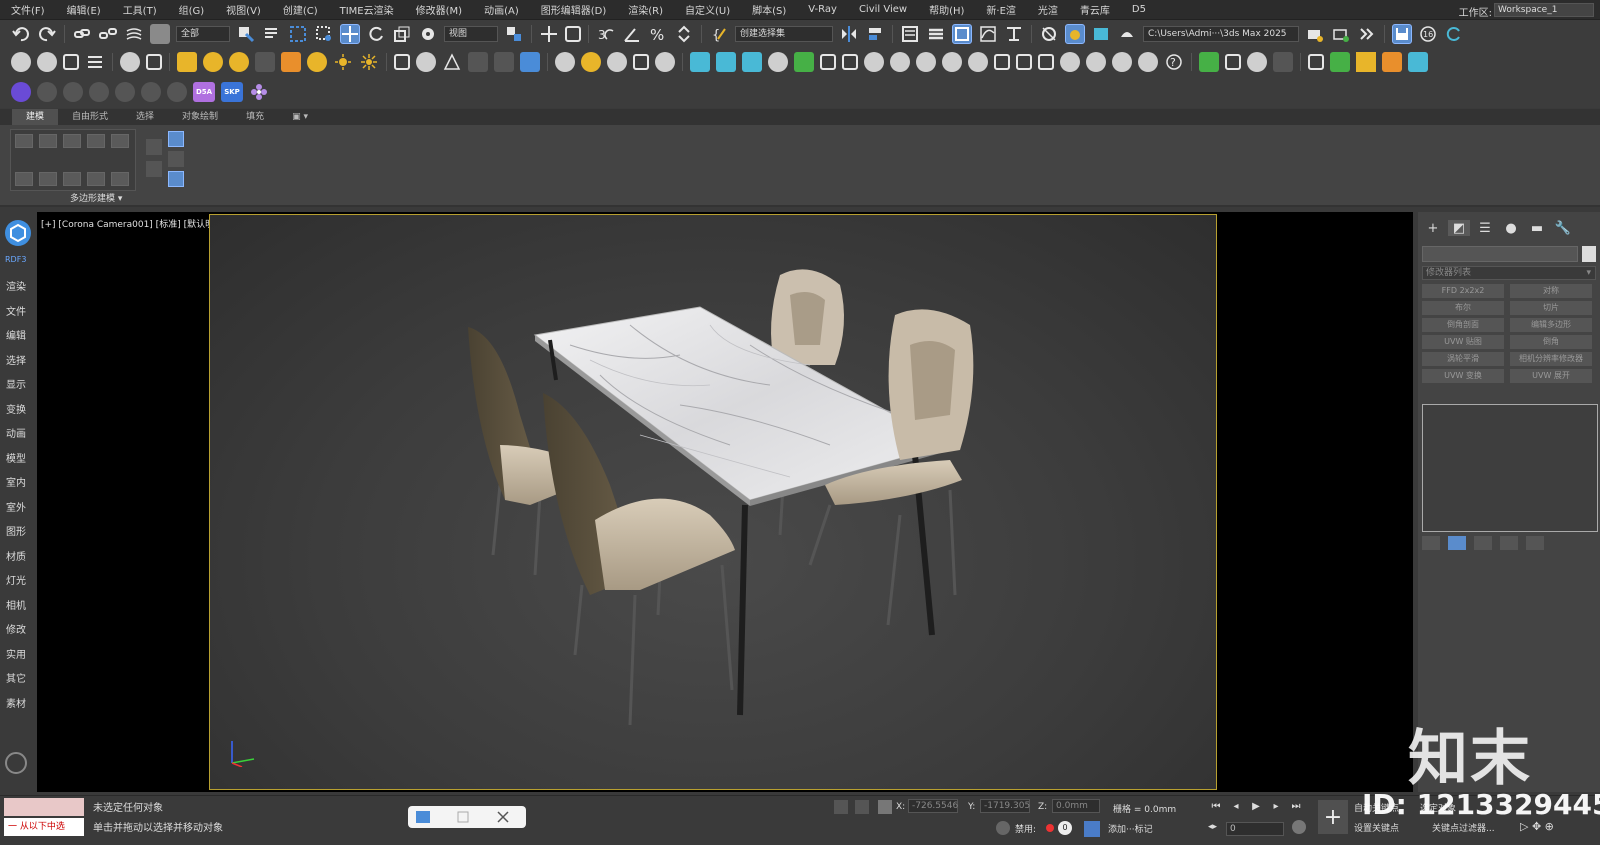 Image resolution: width=1600 pixels, height=845 pixels. What do you see at coordinates (700, 62) in the screenshot?
I see `vray-camera-icon` at bounding box center [700, 62].